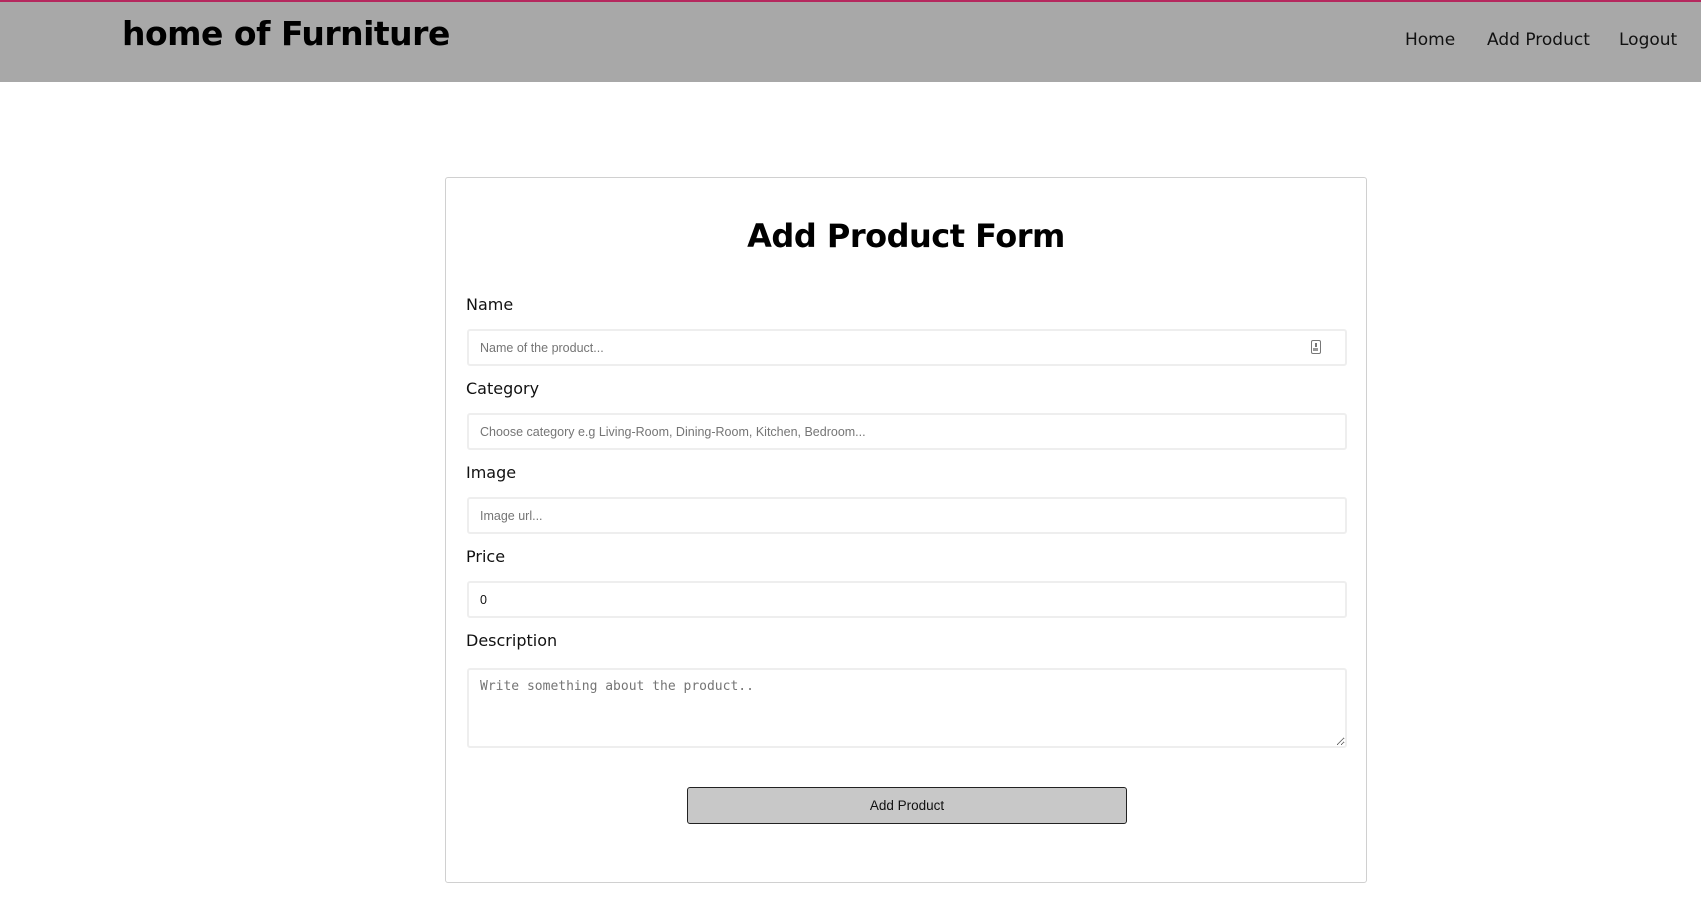 The height and width of the screenshot is (900, 1701). Describe the element at coordinates (907, 805) in the screenshot. I see `add-product-button: Add Product` at that location.